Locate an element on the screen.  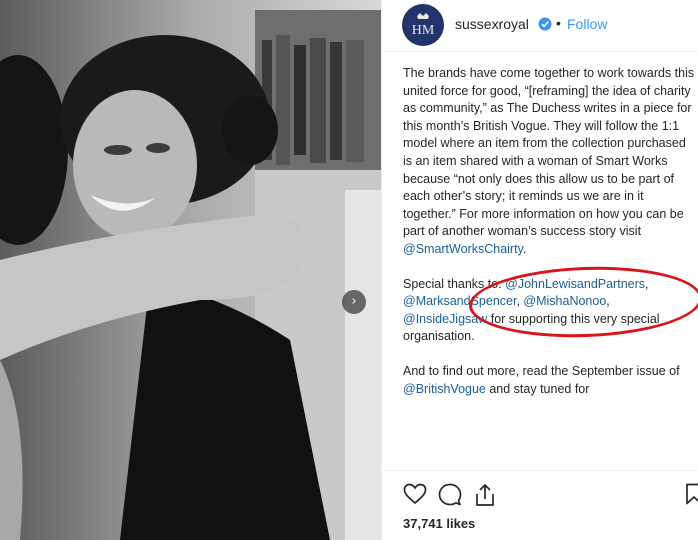
mention-link: @SmartWorksChairty is located at coordinates (463, 249).